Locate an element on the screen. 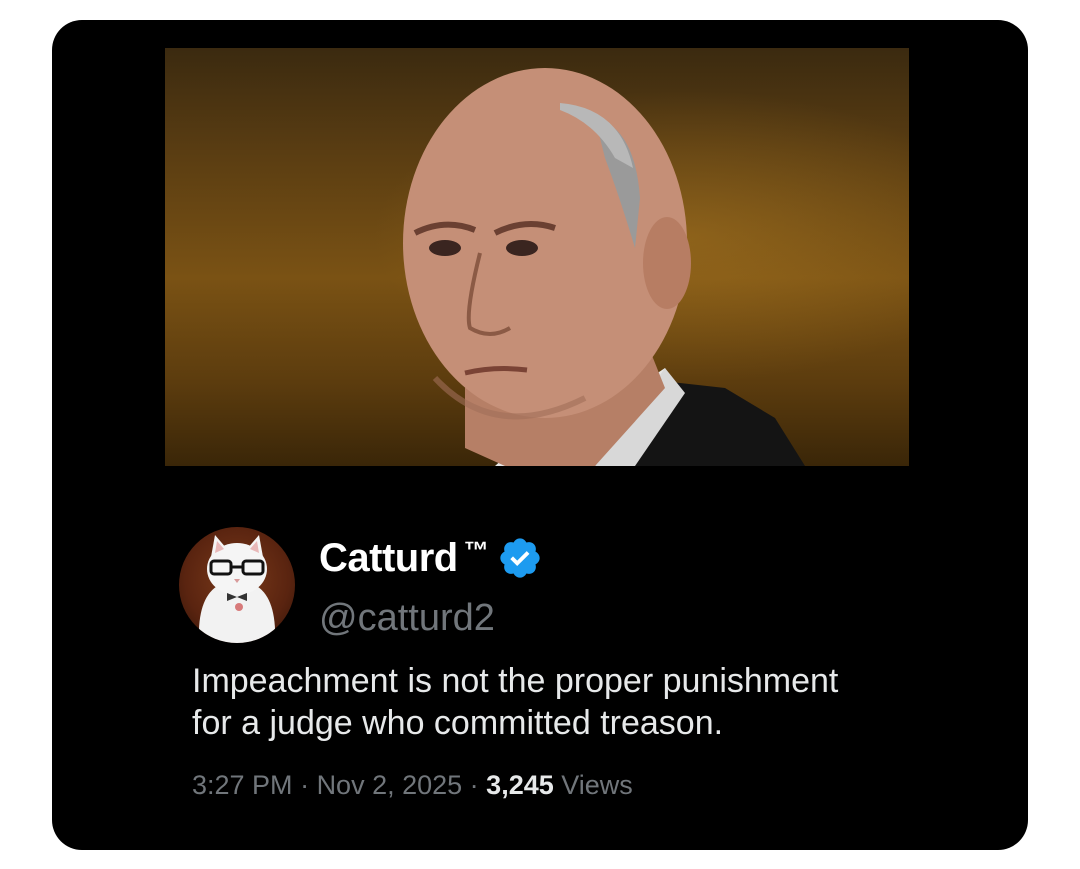 The width and height of the screenshot is (1080, 869). author-handle: @catturd2 is located at coordinates (407, 618).